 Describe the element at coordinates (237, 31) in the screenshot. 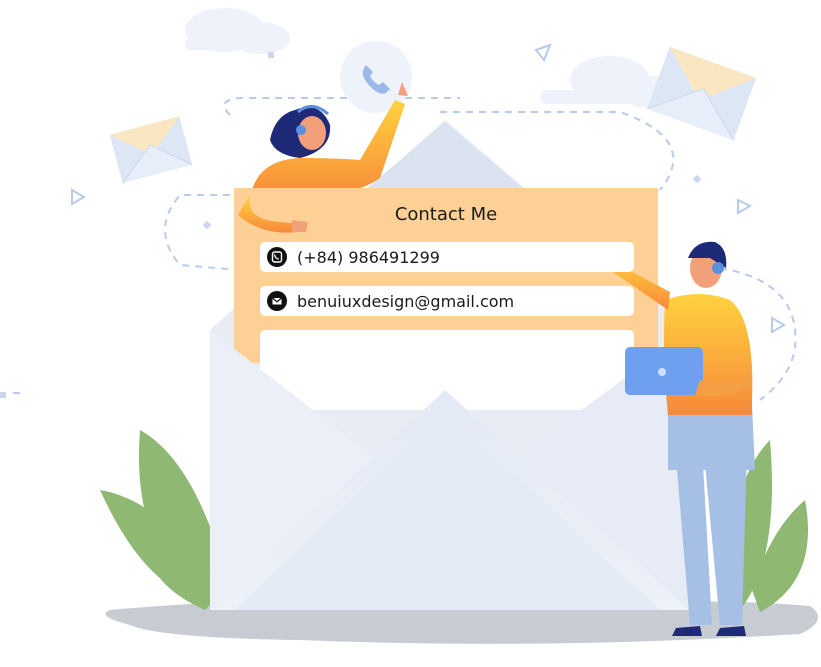

I see `cloud-left` at that location.